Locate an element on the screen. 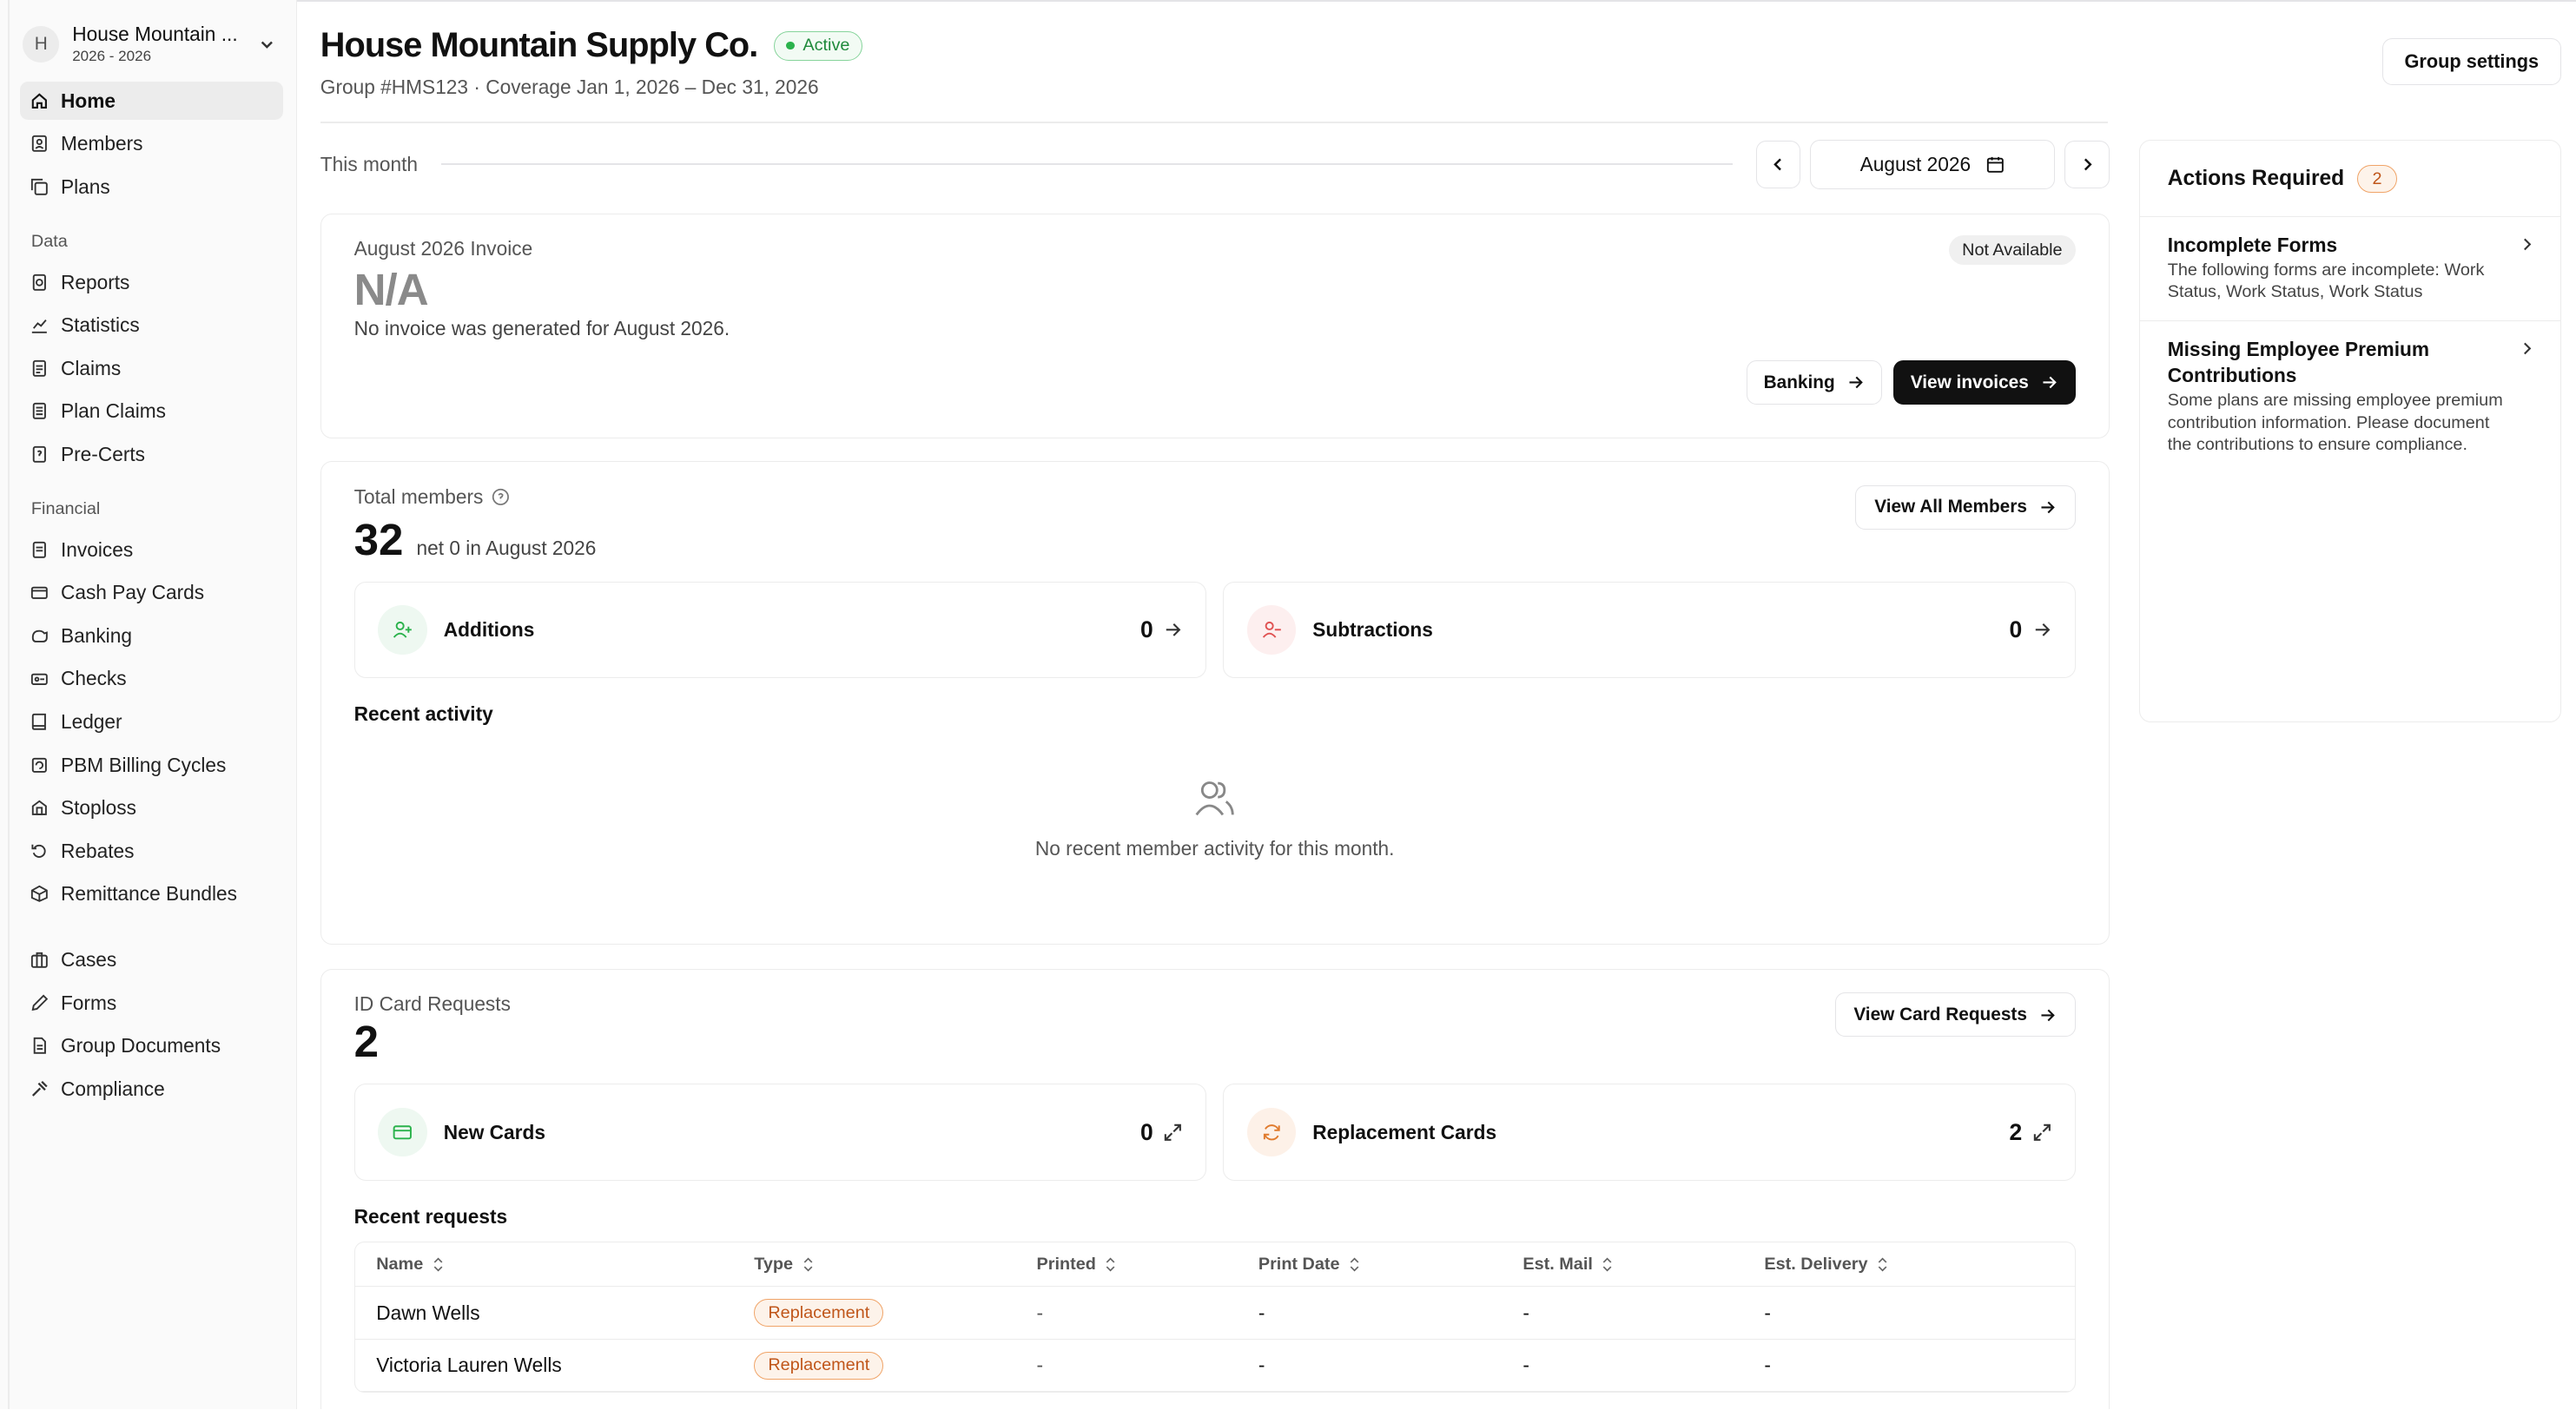 This screenshot has width=2576, height=1410. documents-icon is located at coordinates (40, 1046).